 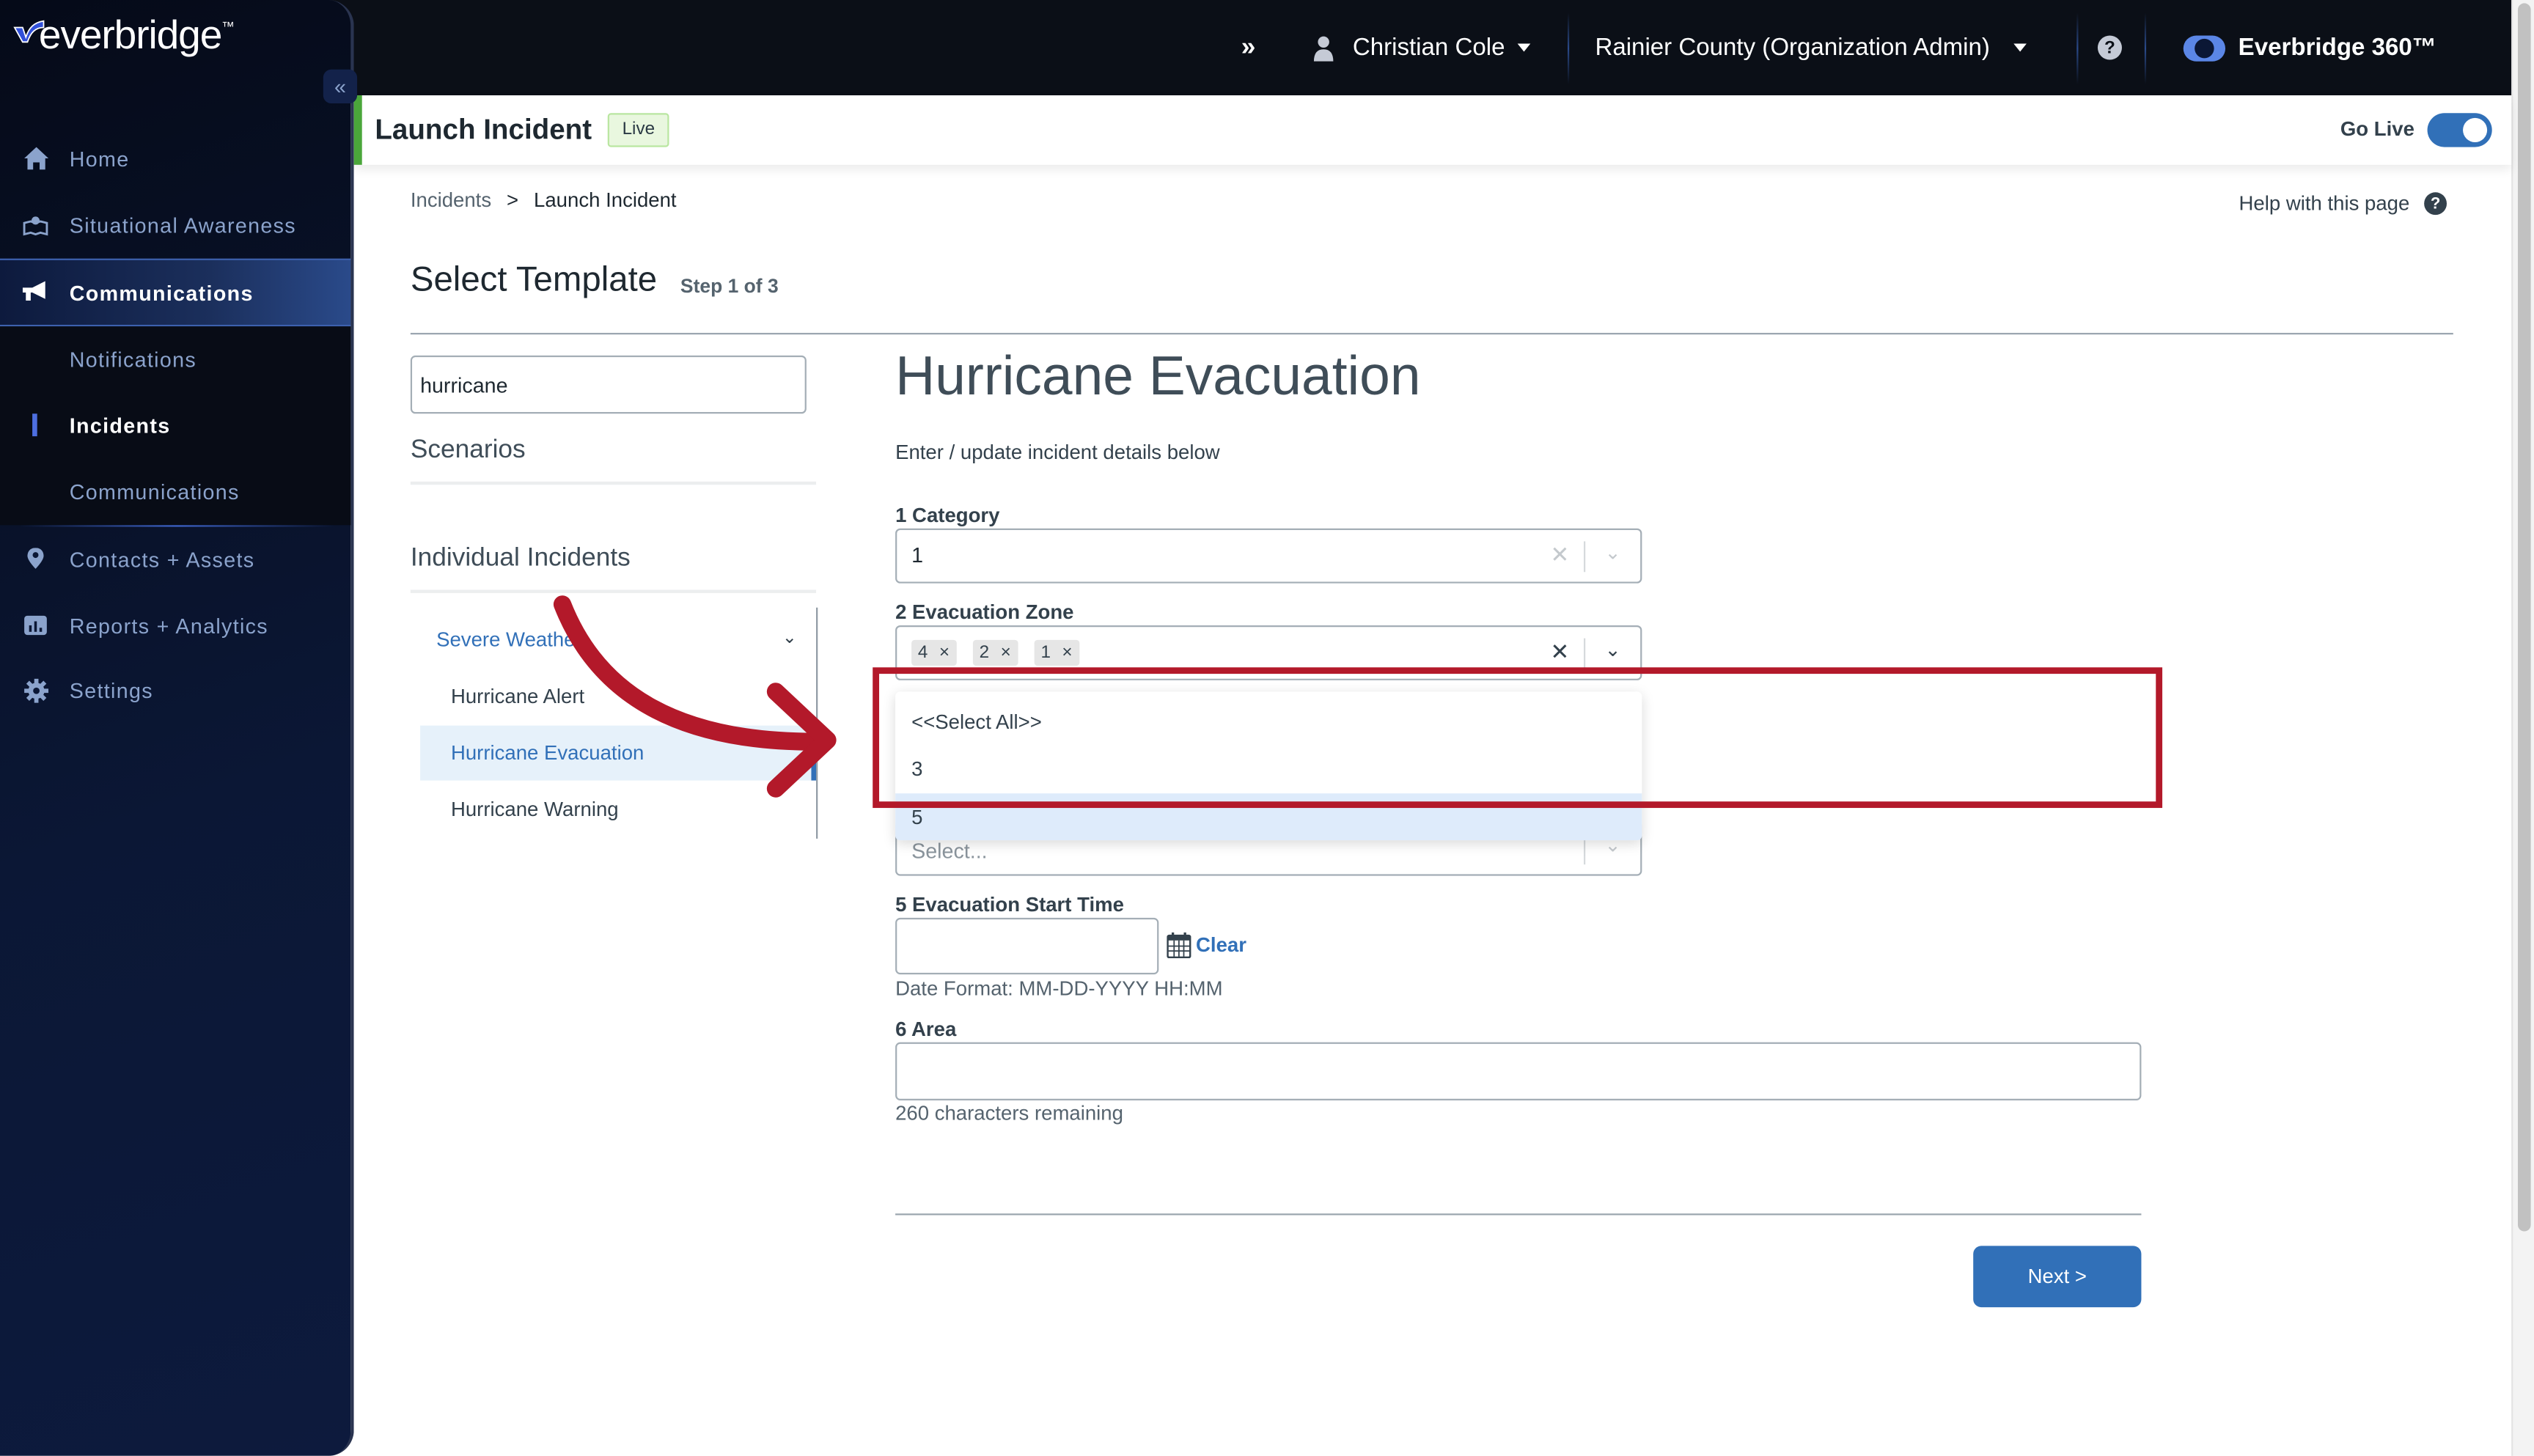 I want to click on annotation-arrow-icon, so click(x=695, y=696).